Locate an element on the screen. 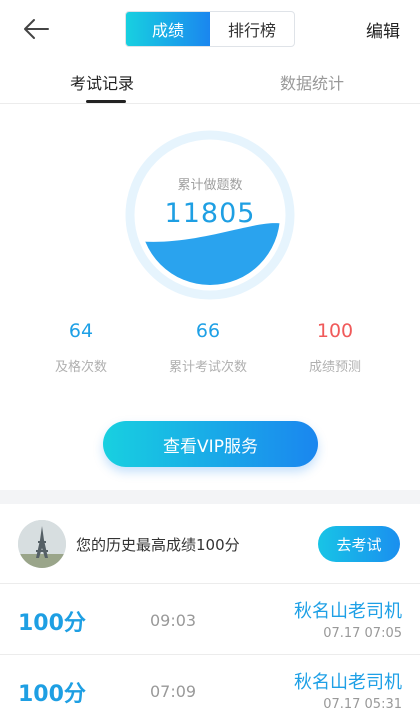  stat-value: 100 is located at coordinates (335, 331).